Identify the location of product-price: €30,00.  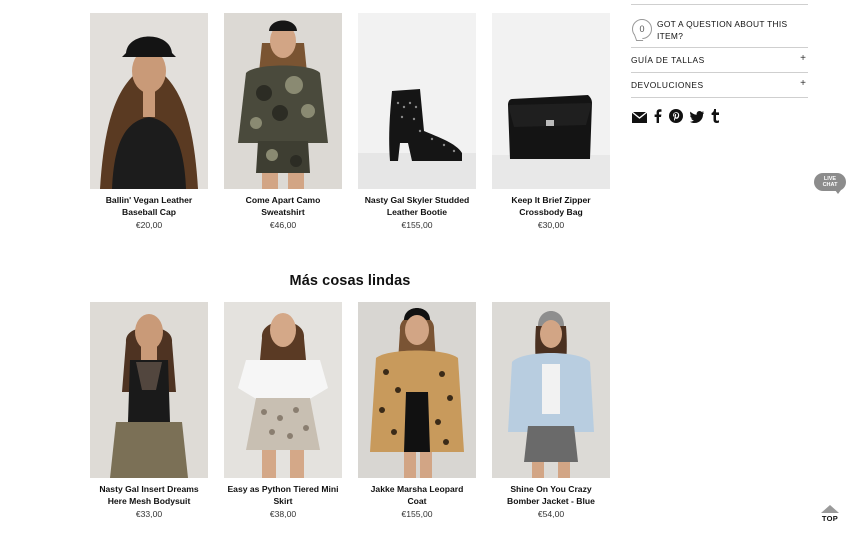
(551, 225).